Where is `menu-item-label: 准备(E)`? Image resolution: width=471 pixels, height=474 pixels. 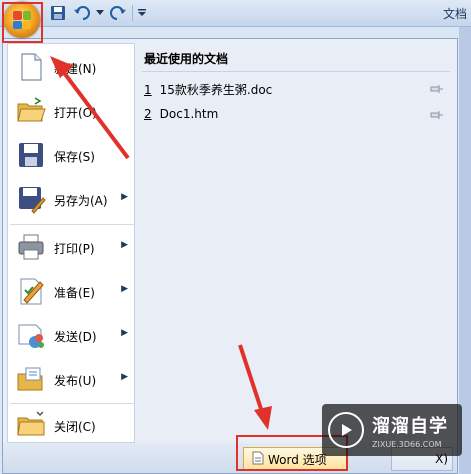
menu-item-label: 准备(E) is located at coordinates (74, 293).